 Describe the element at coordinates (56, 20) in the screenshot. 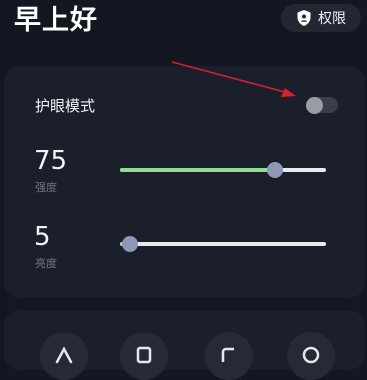

I see `greeting-title: 早上好` at that location.